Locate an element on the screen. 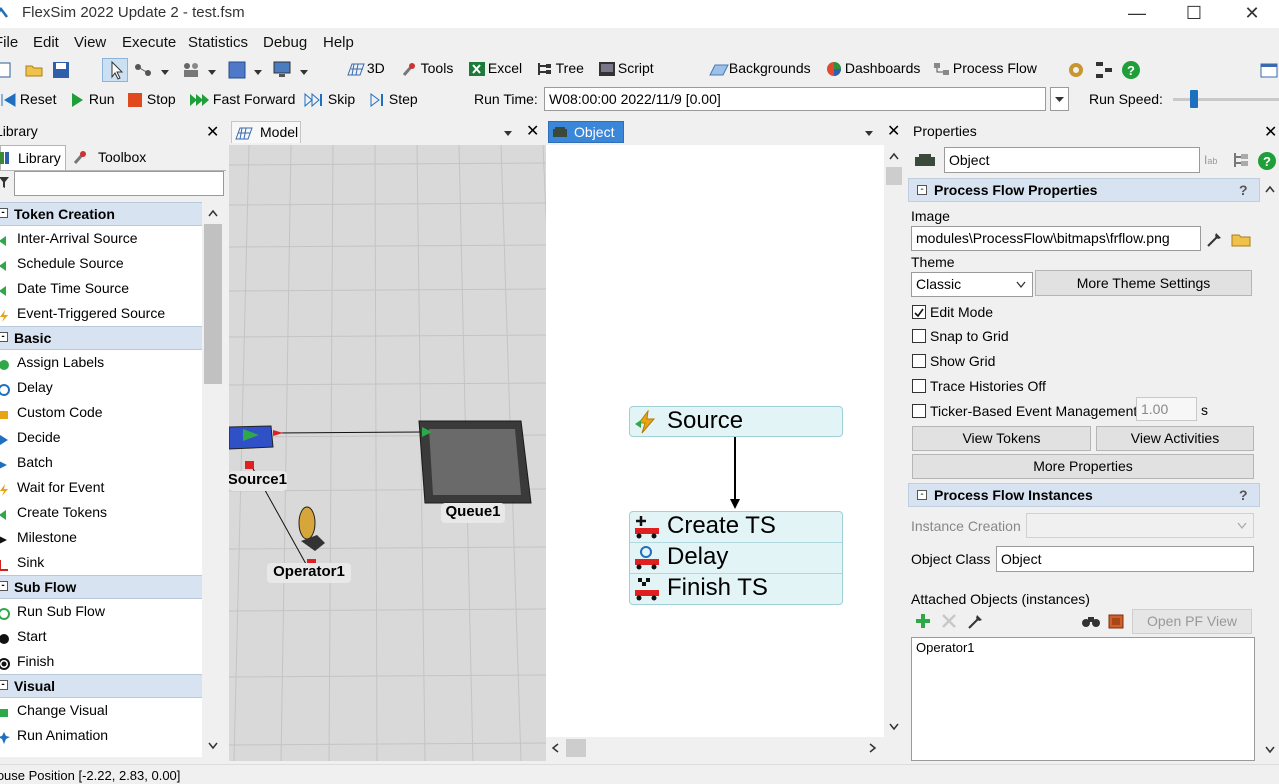 This screenshot has height=784, width=1279. library-item: Custom Code is located at coordinates (101, 412).